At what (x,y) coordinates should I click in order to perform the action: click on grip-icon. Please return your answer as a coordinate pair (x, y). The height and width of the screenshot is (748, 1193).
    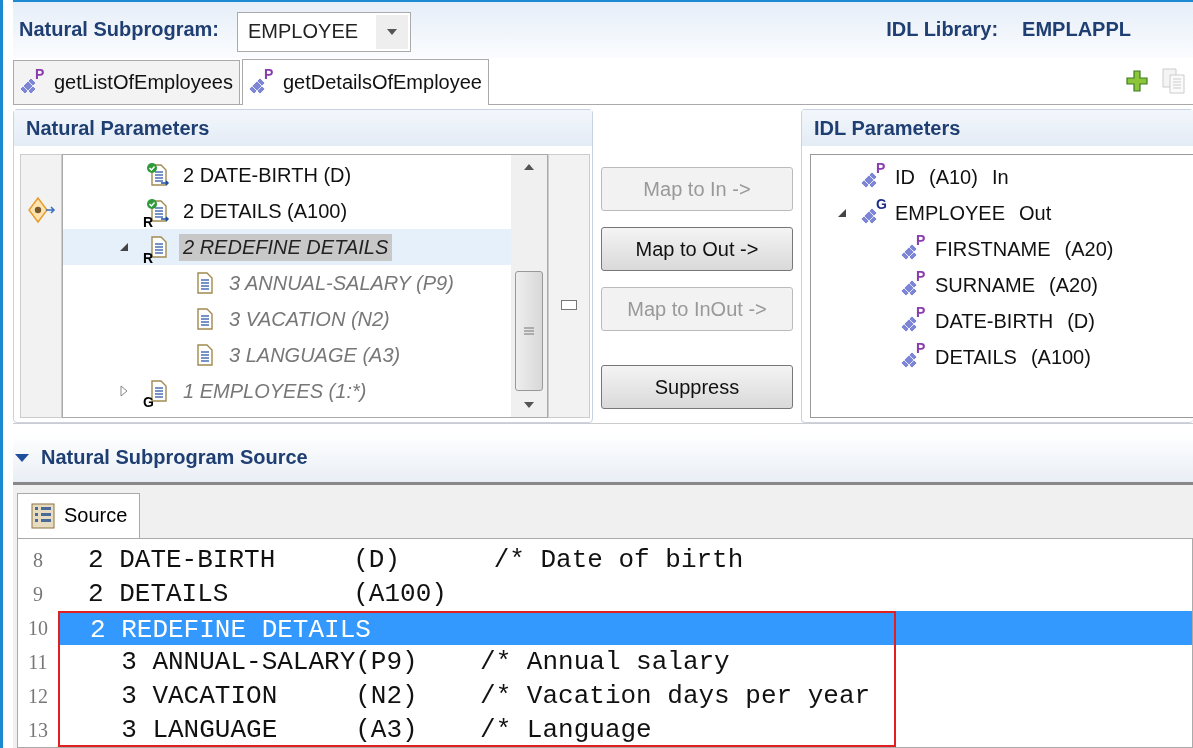
    Looking at the image, I should click on (529, 330).